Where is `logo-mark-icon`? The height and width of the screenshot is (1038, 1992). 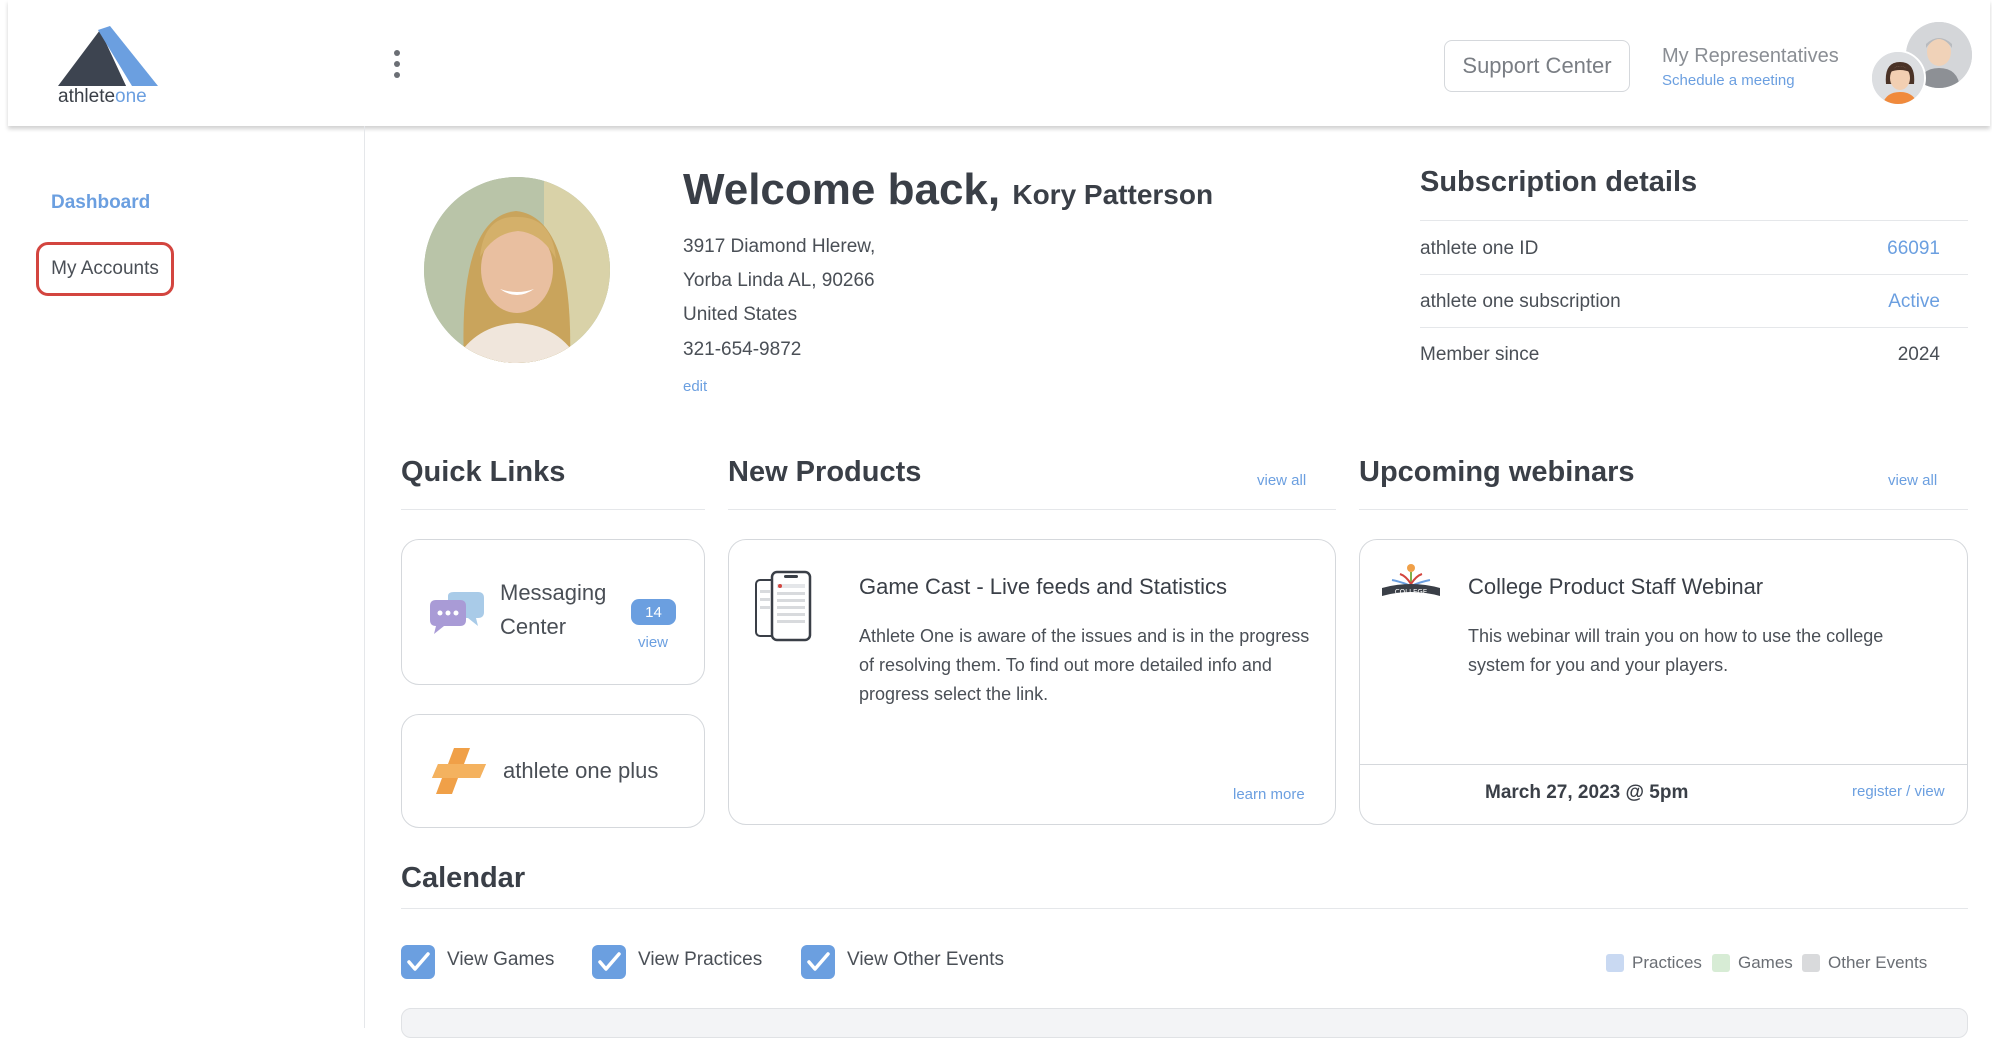
logo-mark-icon is located at coordinates (108, 56).